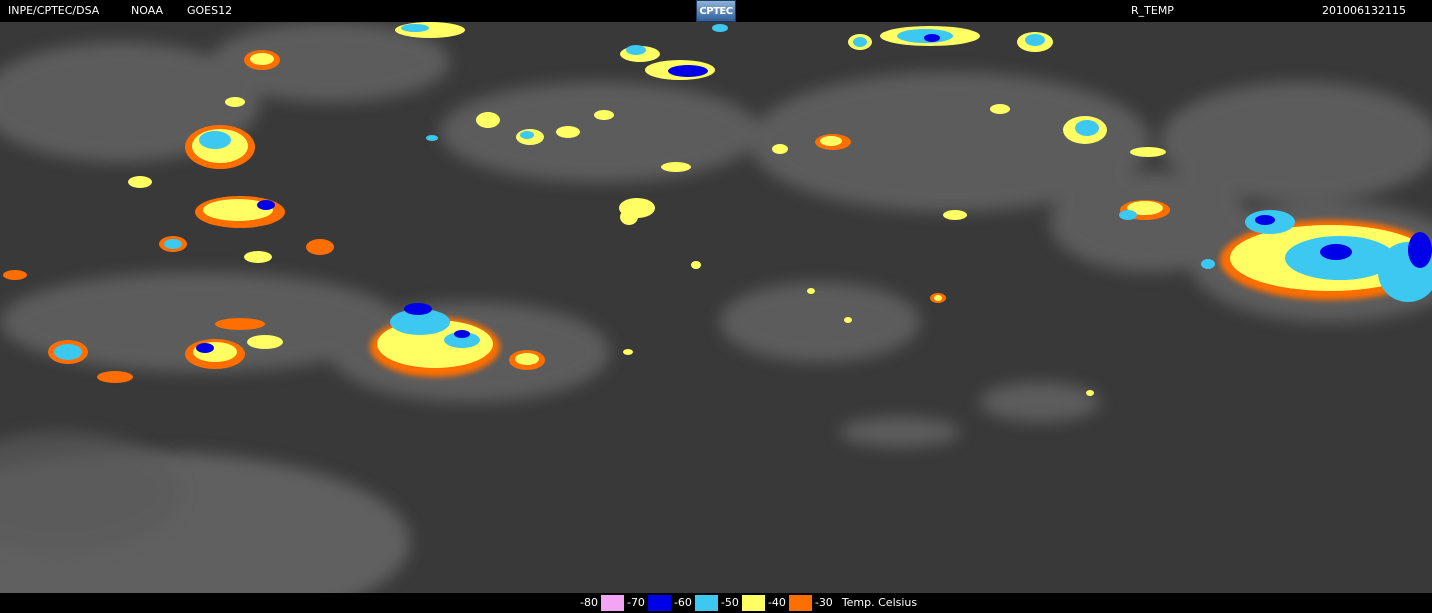 This screenshot has height=613, width=1432. Describe the element at coordinates (776, 603) in the screenshot. I see `legend-label: -40` at that location.